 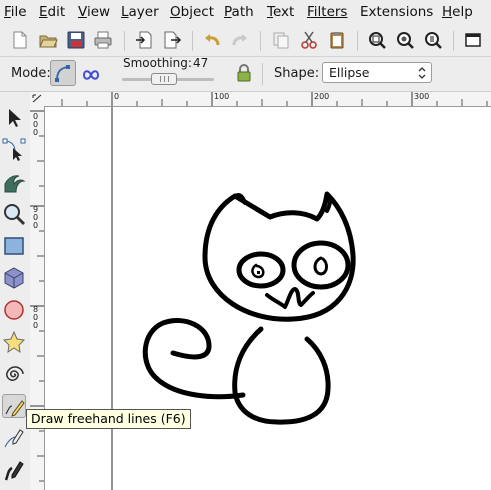 I want to click on menu-object-mnemonic: O, so click(x=175, y=12).